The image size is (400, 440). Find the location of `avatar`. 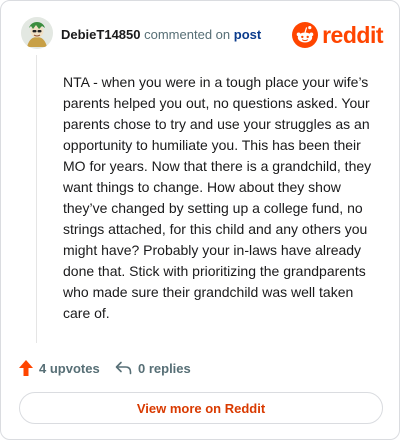

avatar is located at coordinates (37, 33).